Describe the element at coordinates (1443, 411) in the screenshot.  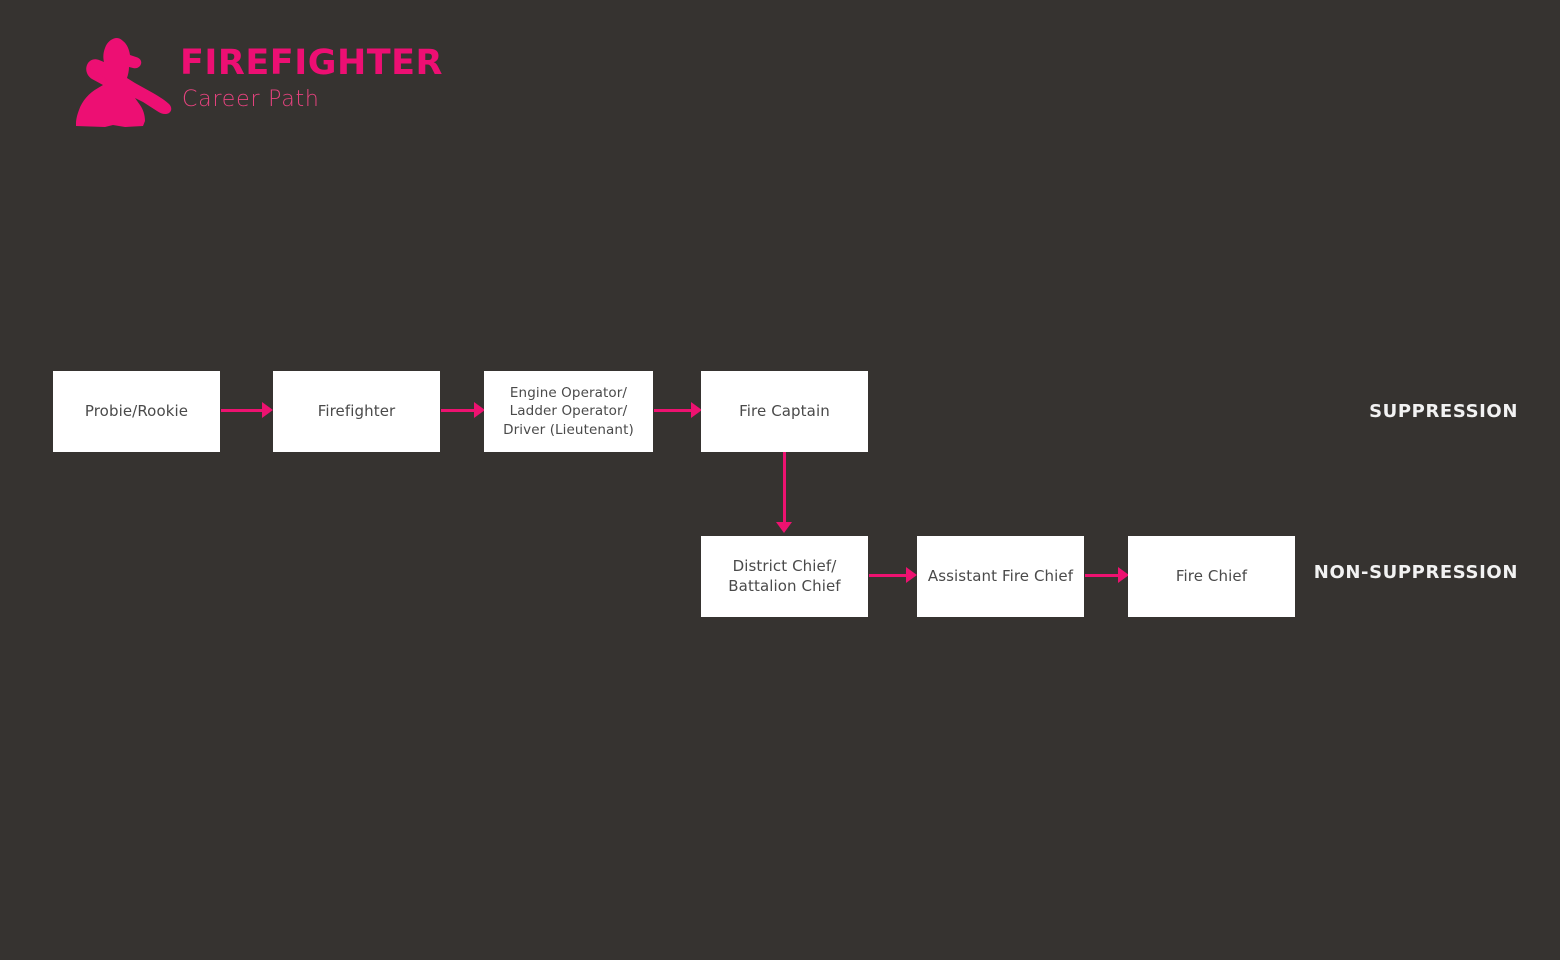
I see `track-label-suppression: SUPPRESSION` at that location.